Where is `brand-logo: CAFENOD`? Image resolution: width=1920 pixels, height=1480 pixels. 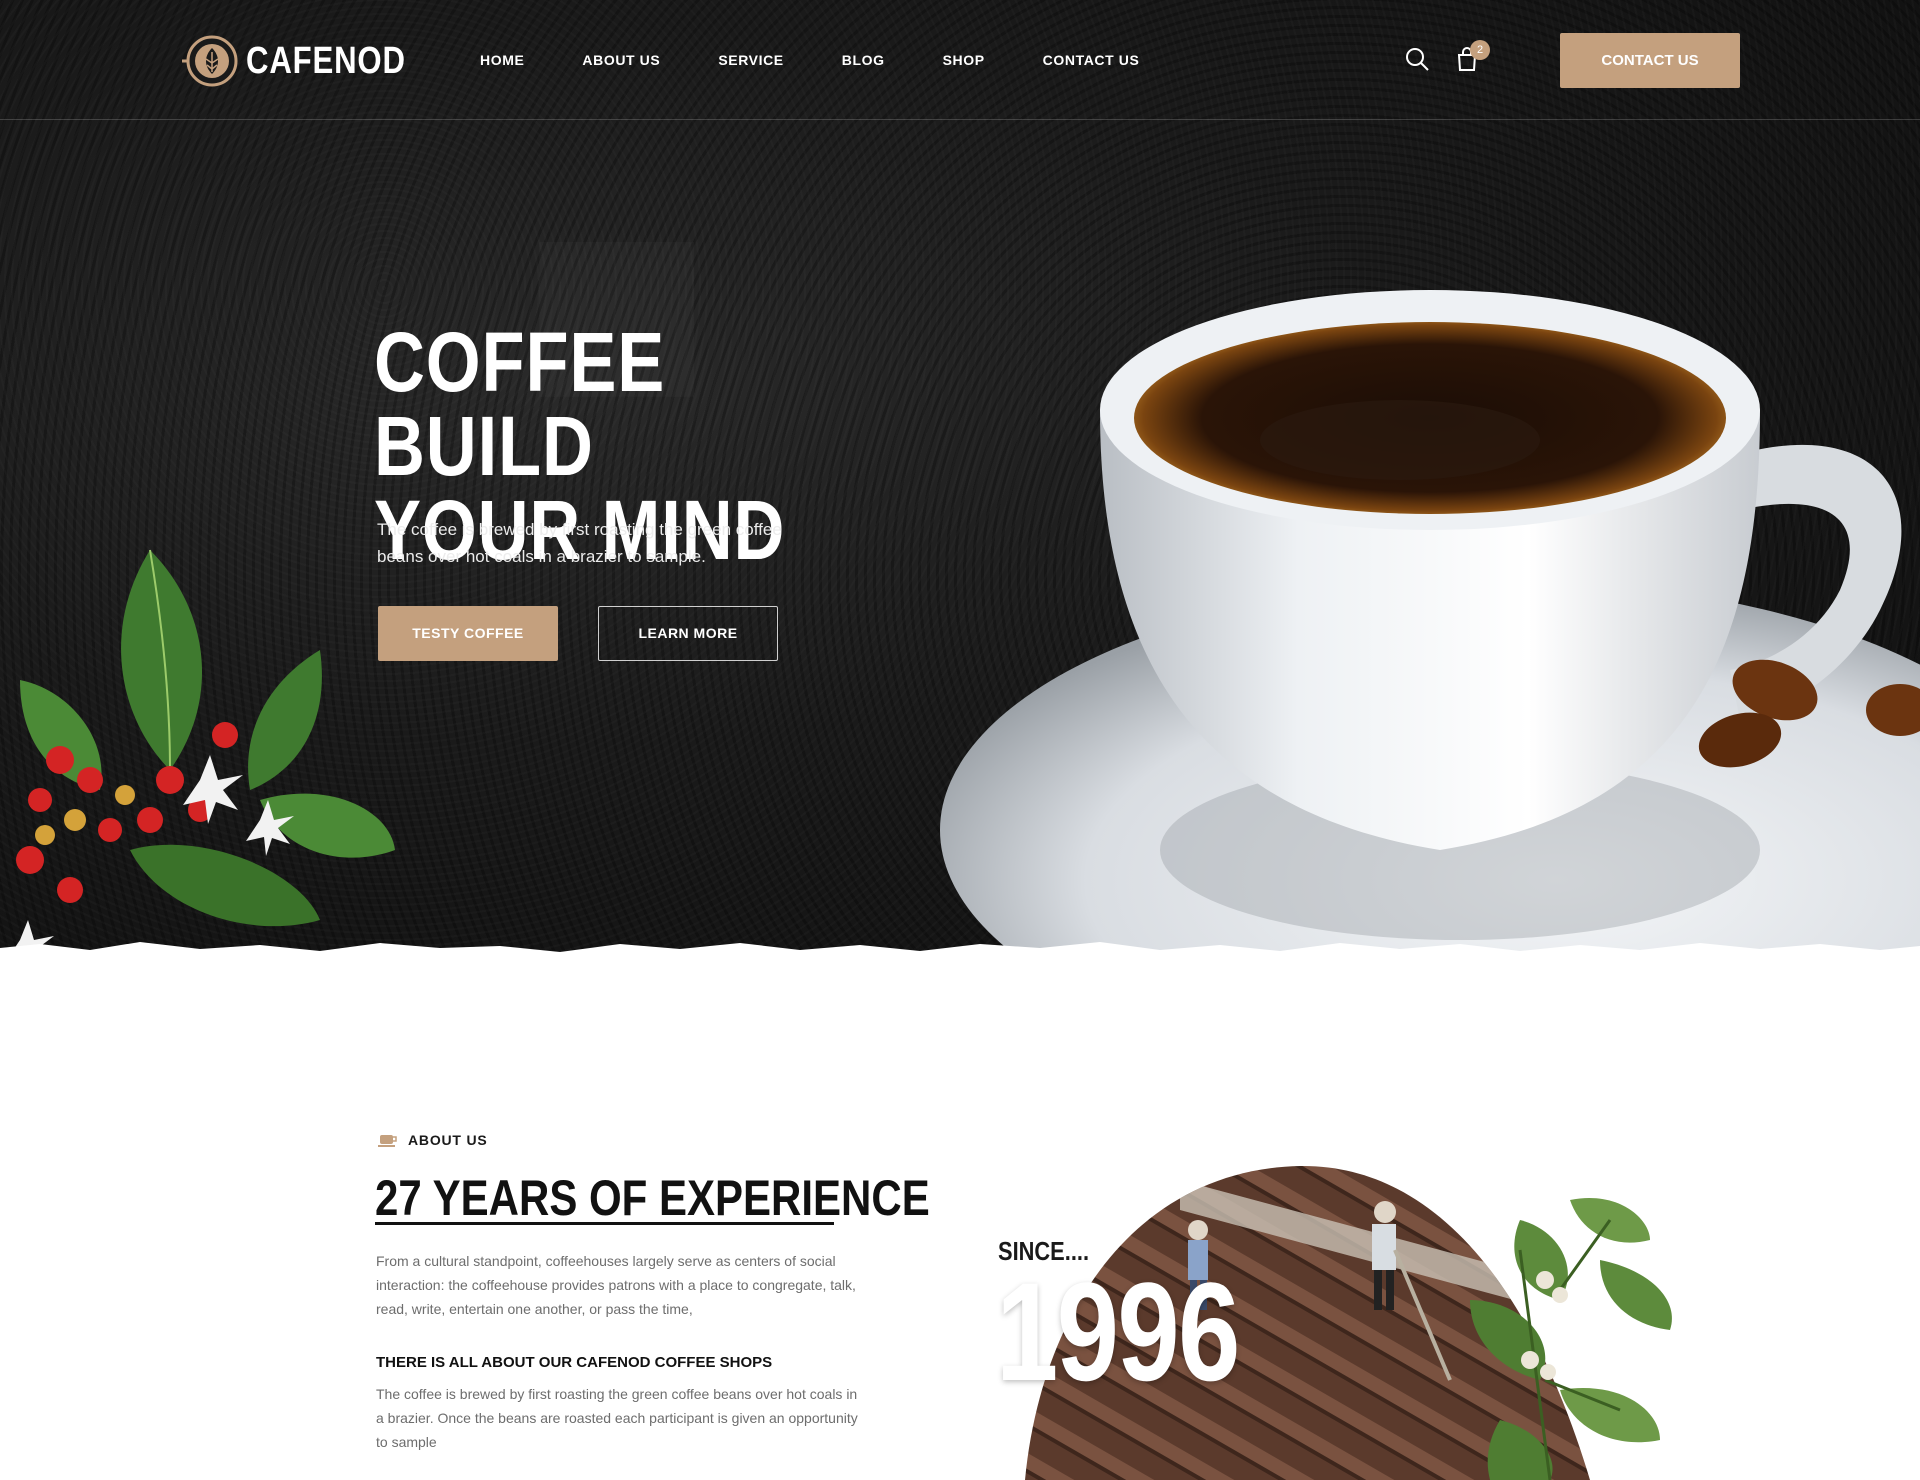 brand-logo: CAFENOD is located at coordinates (310, 61).